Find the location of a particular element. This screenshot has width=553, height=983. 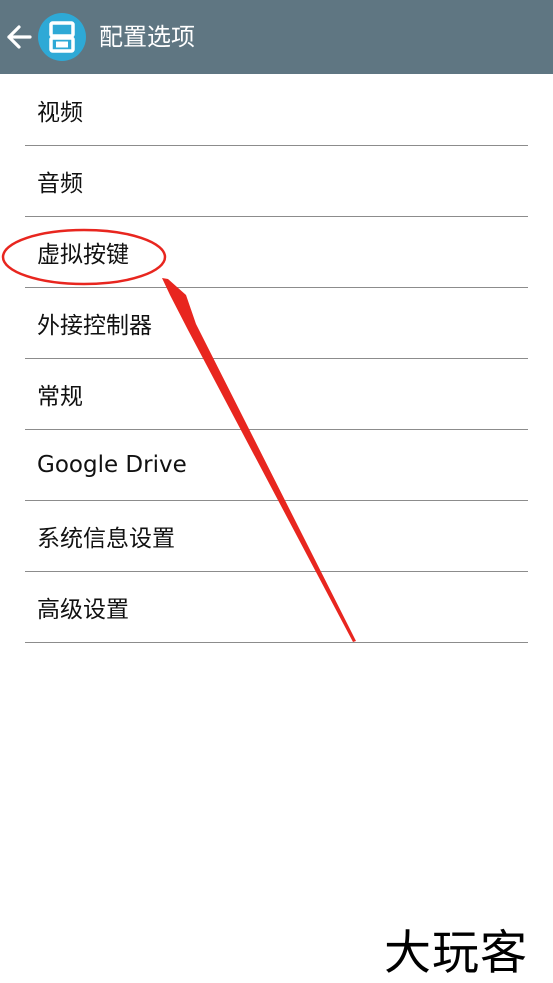

app-logo is located at coordinates (62, 37).